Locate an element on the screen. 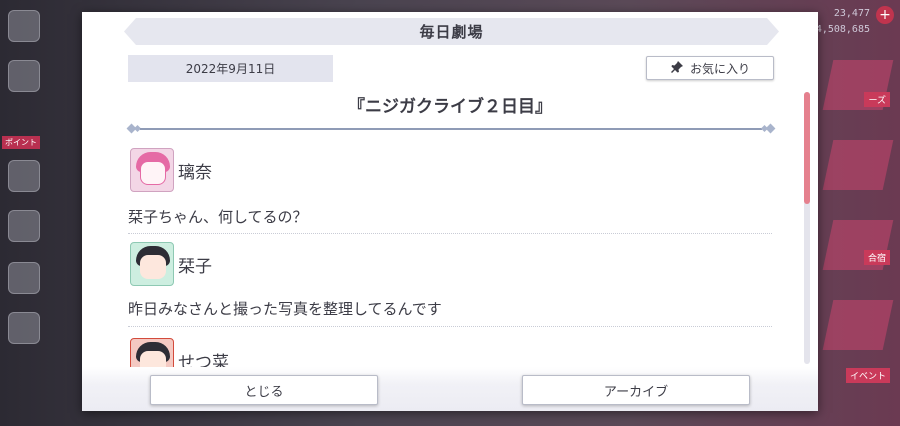 This screenshot has height=426, width=900. gift-icon is located at coordinates (24, 176).